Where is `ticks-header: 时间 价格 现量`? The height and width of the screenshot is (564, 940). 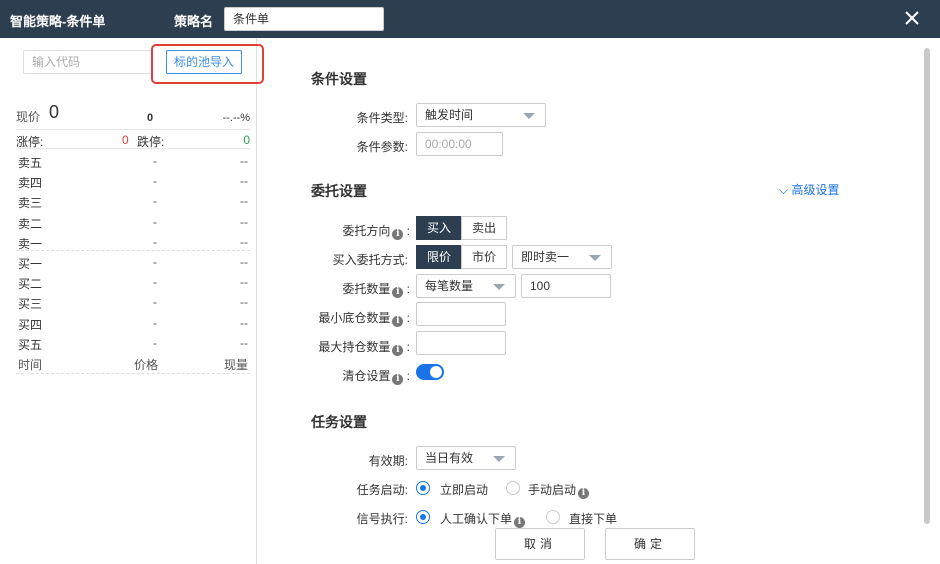
ticks-header: 时间 价格 现量 is located at coordinates (133, 364).